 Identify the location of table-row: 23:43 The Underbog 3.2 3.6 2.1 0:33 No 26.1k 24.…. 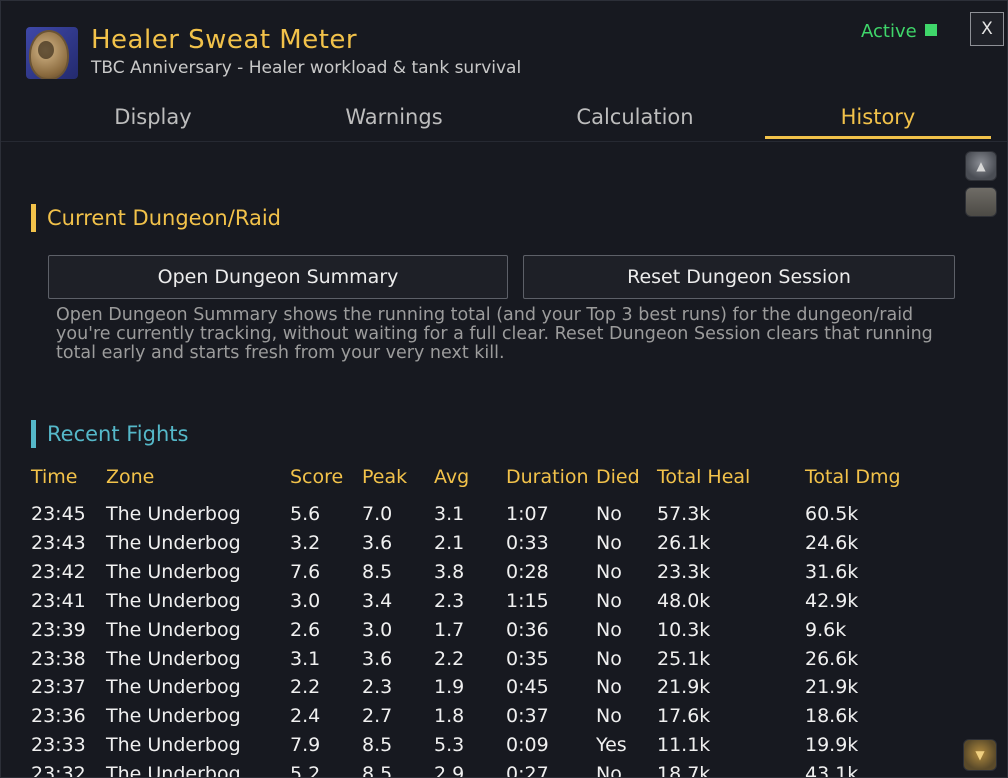
(481, 546).